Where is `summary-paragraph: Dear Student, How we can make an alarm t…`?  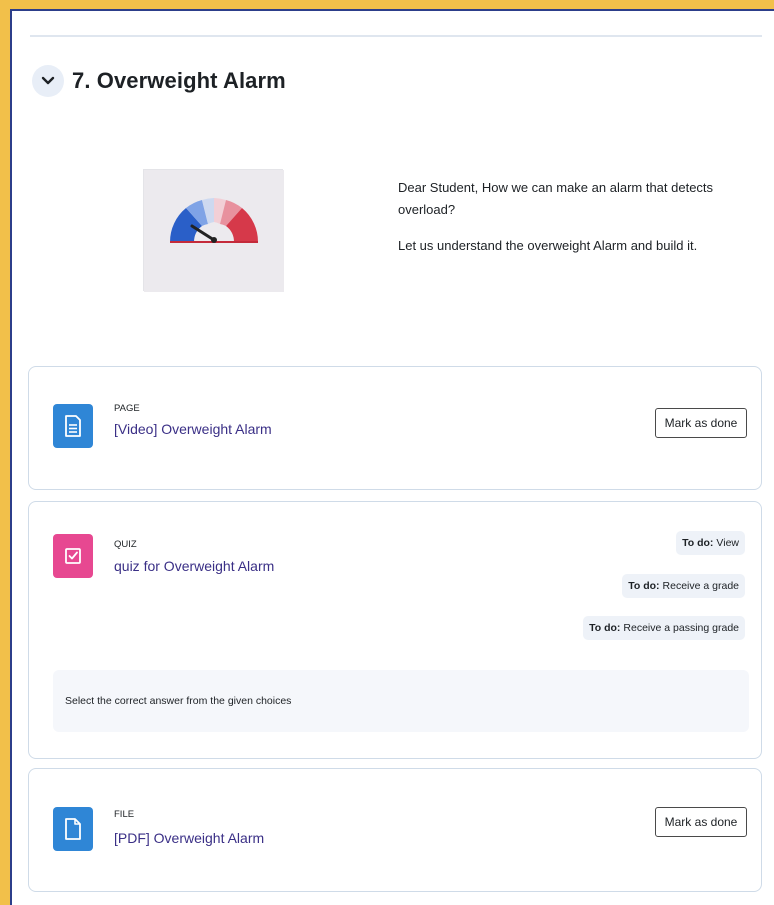
summary-paragraph: Dear Student, How we can make an alarm t… is located at coordinates (556, 198).